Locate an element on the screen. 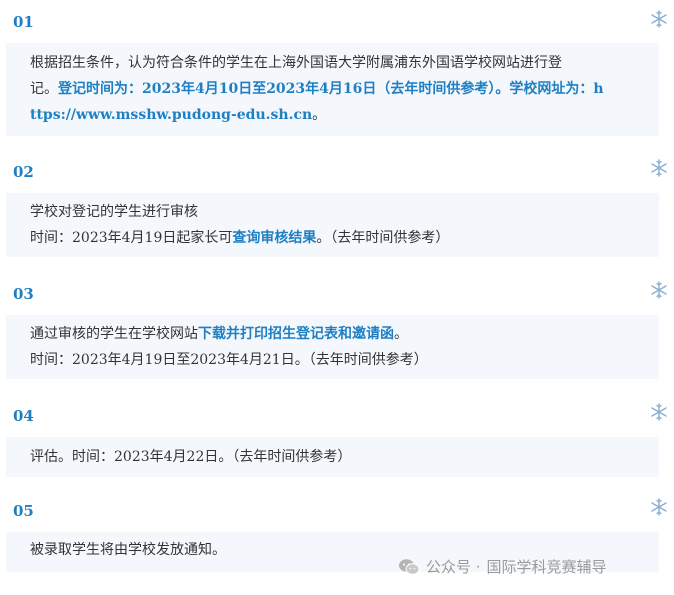 The width and height of the screenshot is (674, 595). step-number: 04 is located at coordinates (23, 416).